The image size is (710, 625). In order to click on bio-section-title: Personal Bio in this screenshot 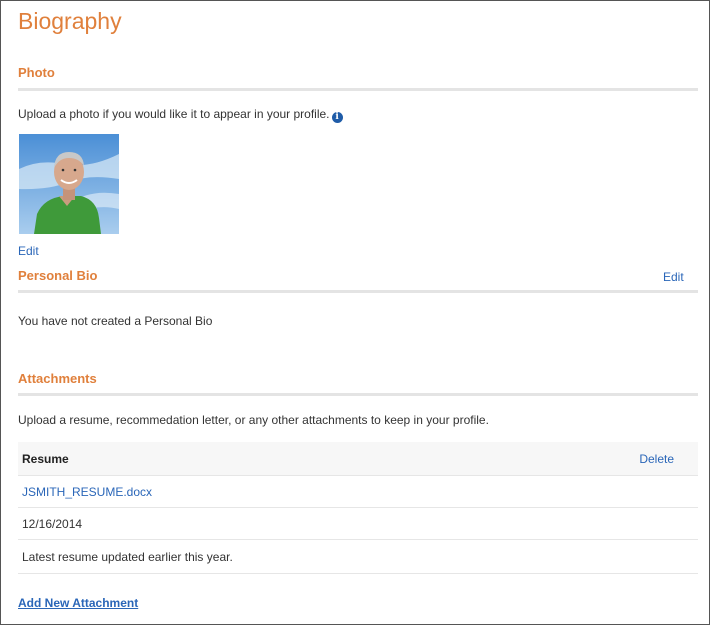, I will do `click(58, 275)`.